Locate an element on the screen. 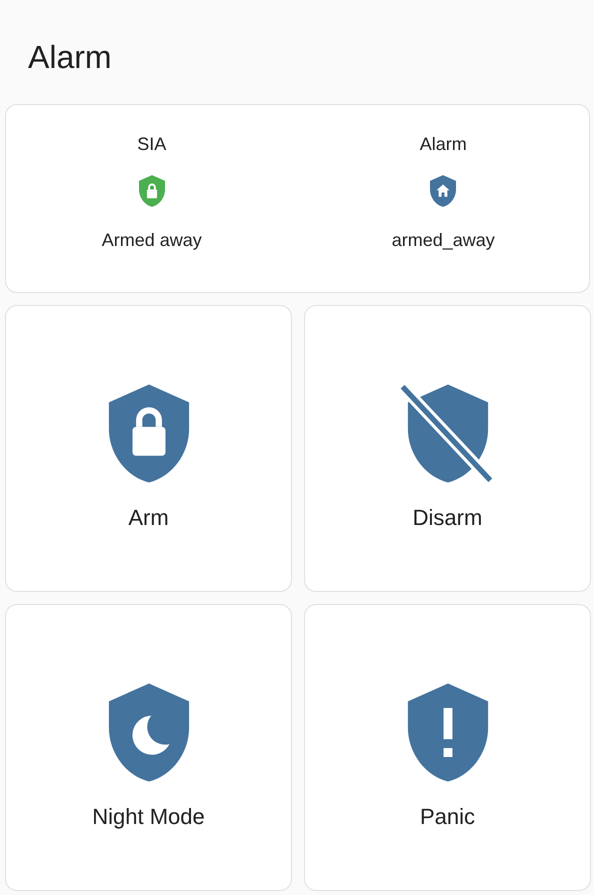 The height and width of the screenshot is (895, 594). page-title: Alarm is located at coordinates (70, 52).